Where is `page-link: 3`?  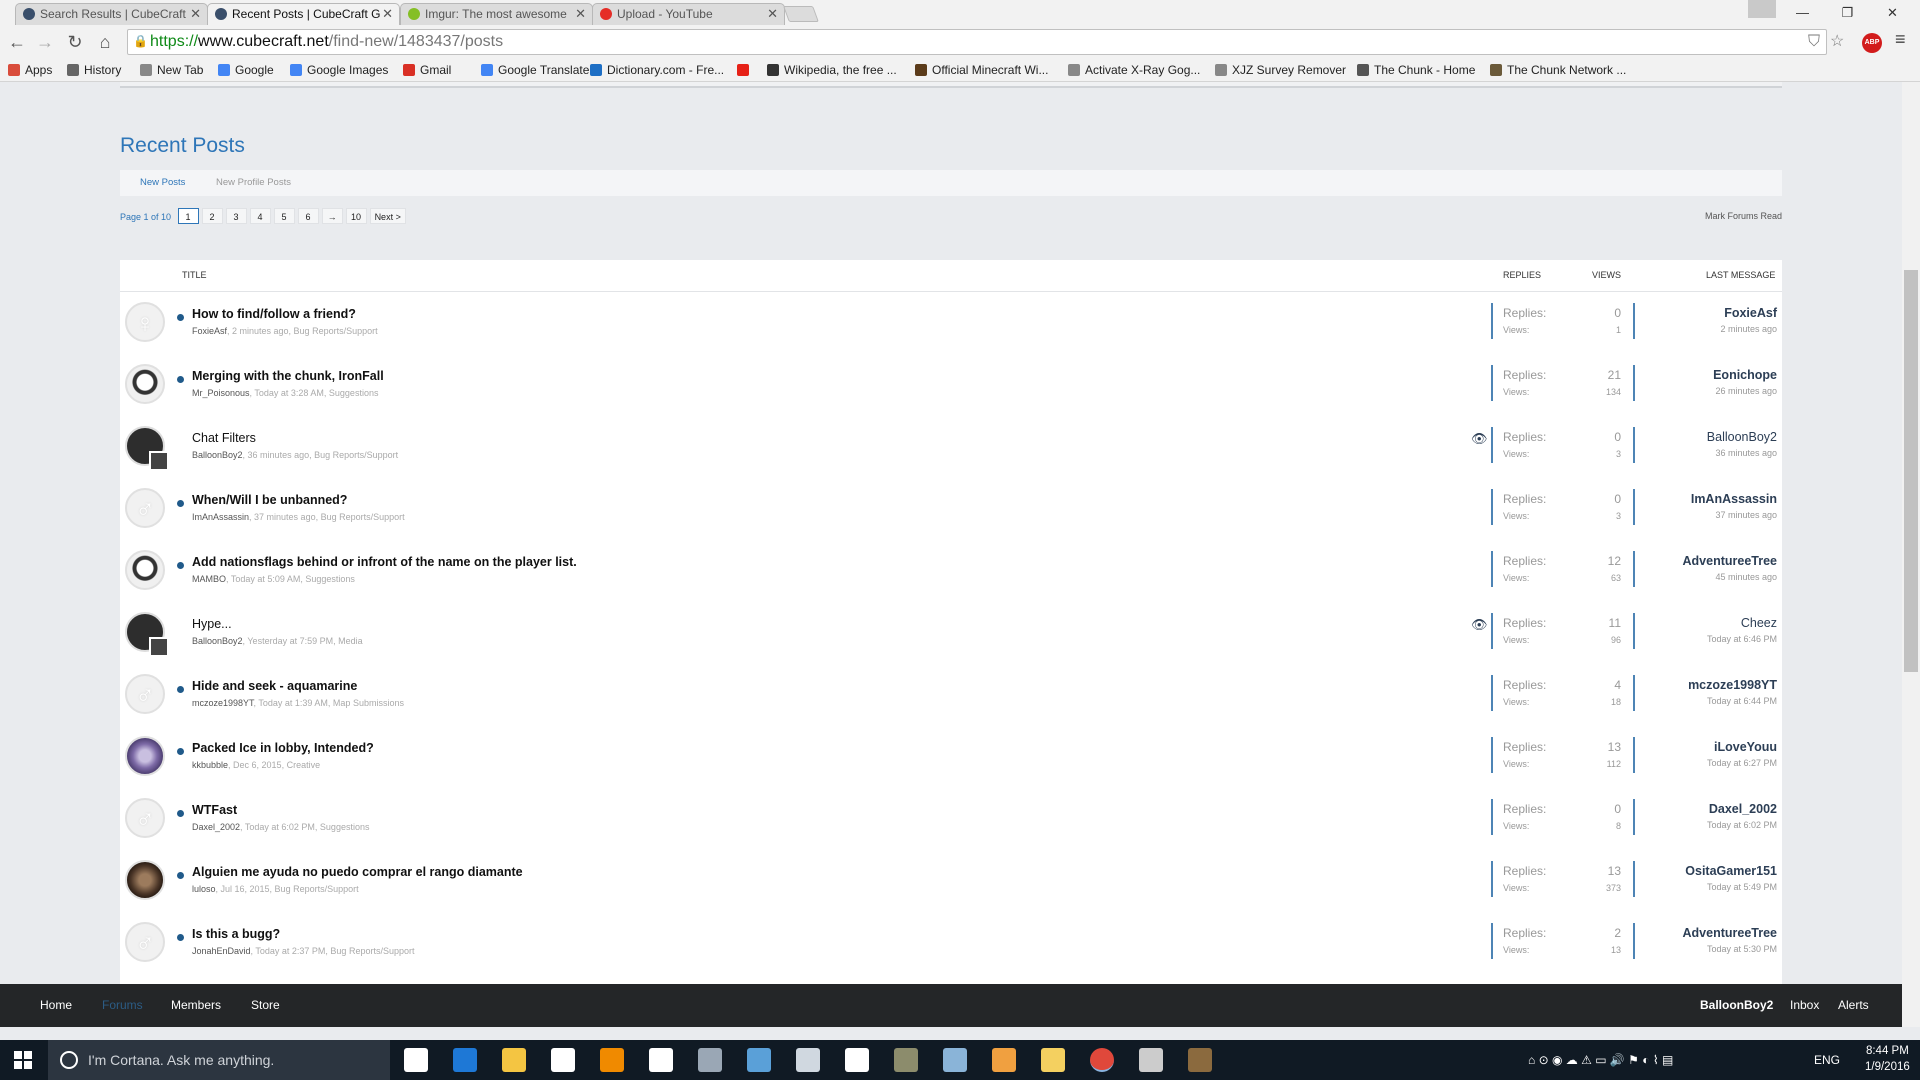
page-link: 3 is located at coordinates (236, 216).